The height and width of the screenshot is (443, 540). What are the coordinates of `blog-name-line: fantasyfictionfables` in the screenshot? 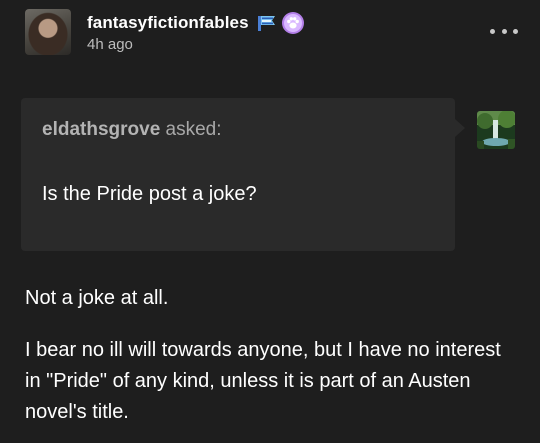 It's located at (196, 23).